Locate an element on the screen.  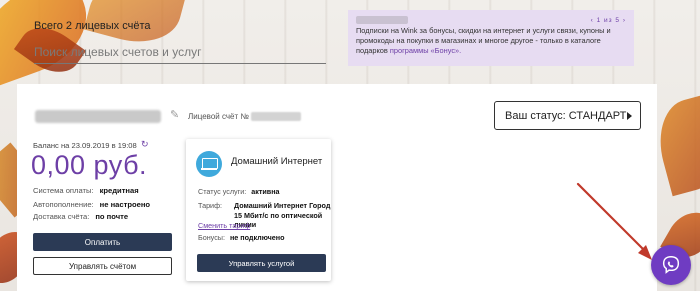
edit-pencil-icon: ✎ is located at coordinates (174, 114).